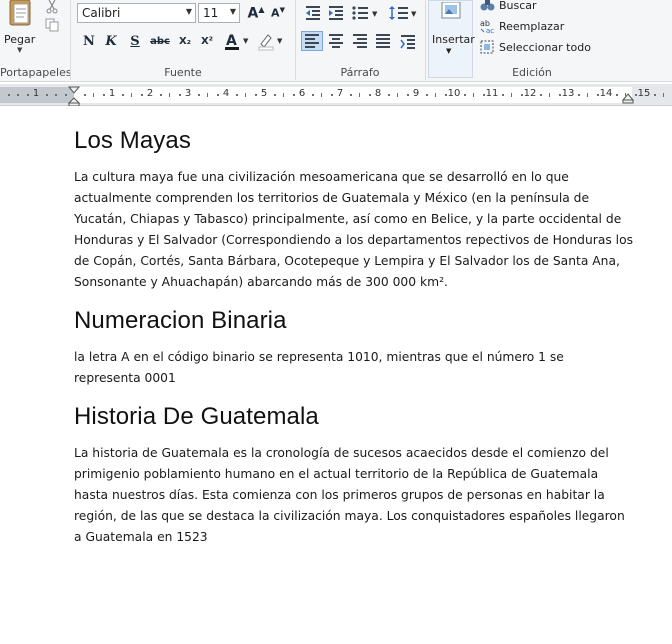  I want to click on paragraph-group-label: Párrafo, so click(360, 72).